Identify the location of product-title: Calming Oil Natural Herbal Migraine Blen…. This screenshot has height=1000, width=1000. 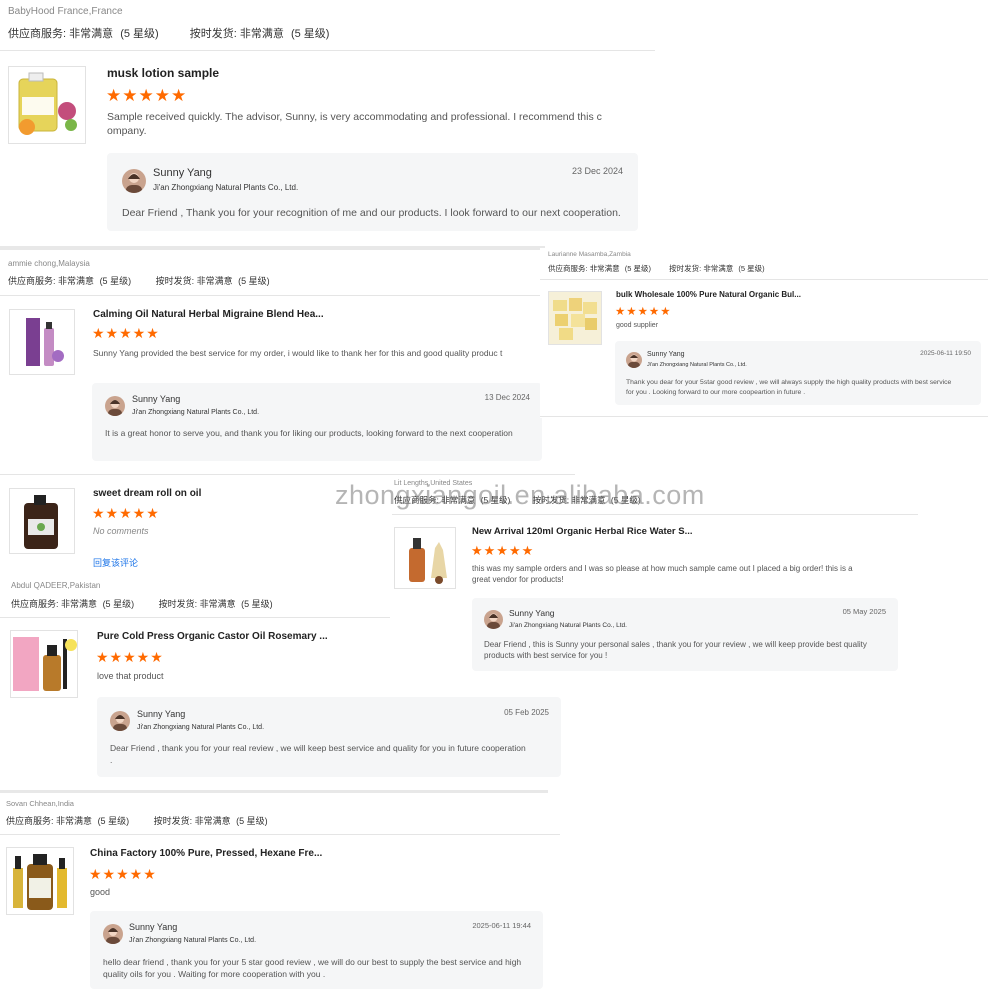
(208, 314).